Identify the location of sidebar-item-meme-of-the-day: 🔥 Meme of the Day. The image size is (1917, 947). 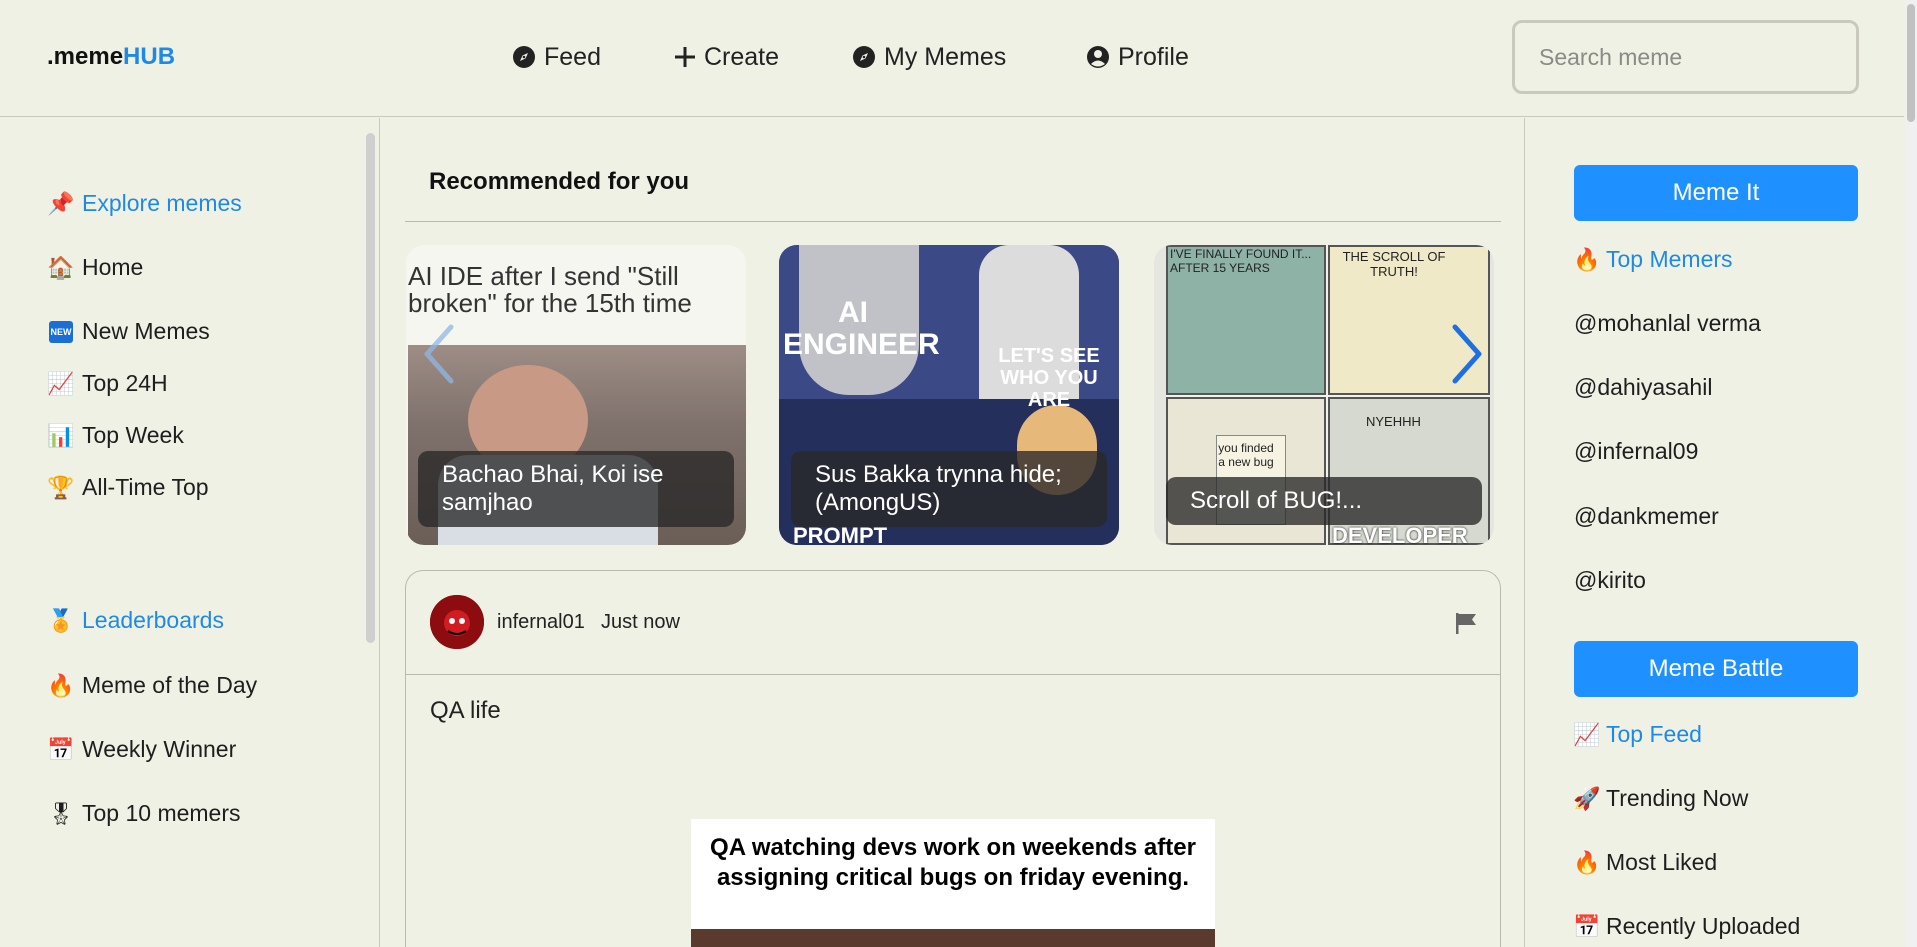
(152, 685).